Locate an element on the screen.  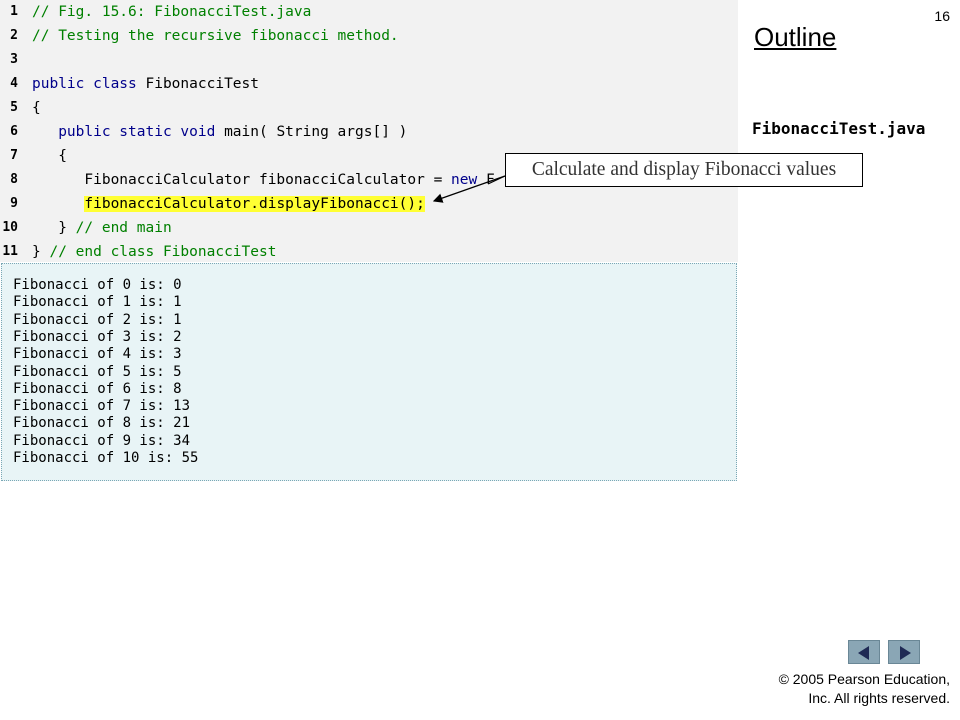
triangle-right-icon is located at coordinates (905, 653).